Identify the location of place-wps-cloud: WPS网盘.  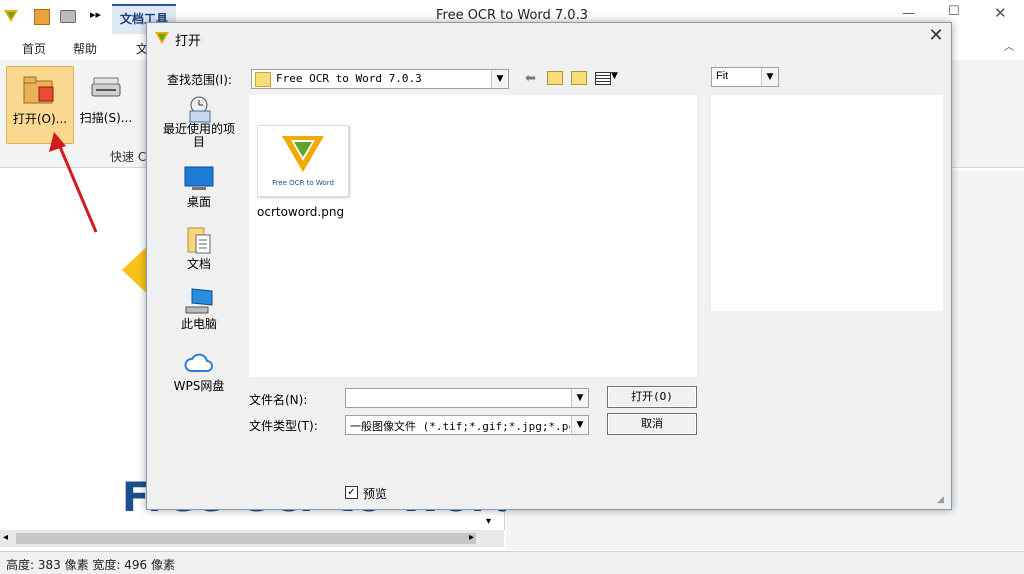
(199, 371).